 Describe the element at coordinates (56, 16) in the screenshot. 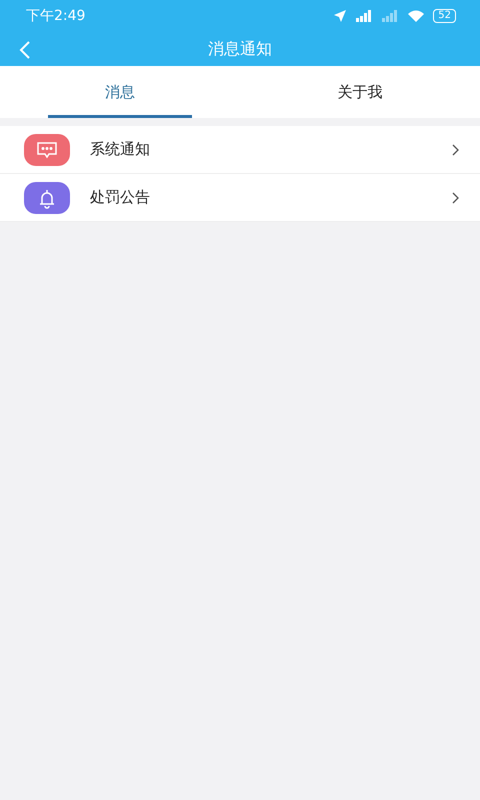

I see `status-time: 下午2:49` at that location.